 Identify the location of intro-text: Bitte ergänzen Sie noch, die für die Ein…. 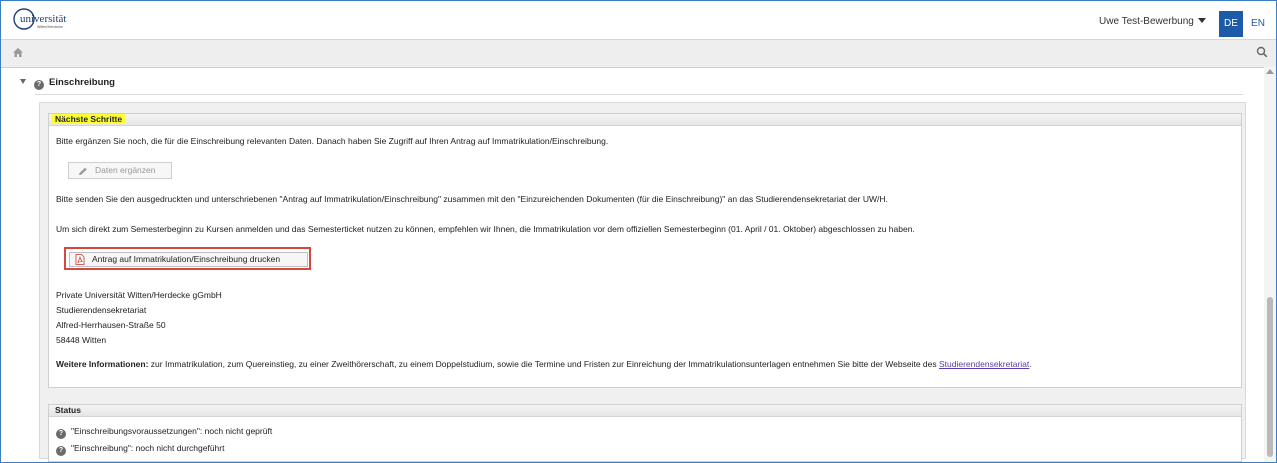
(332, 141).